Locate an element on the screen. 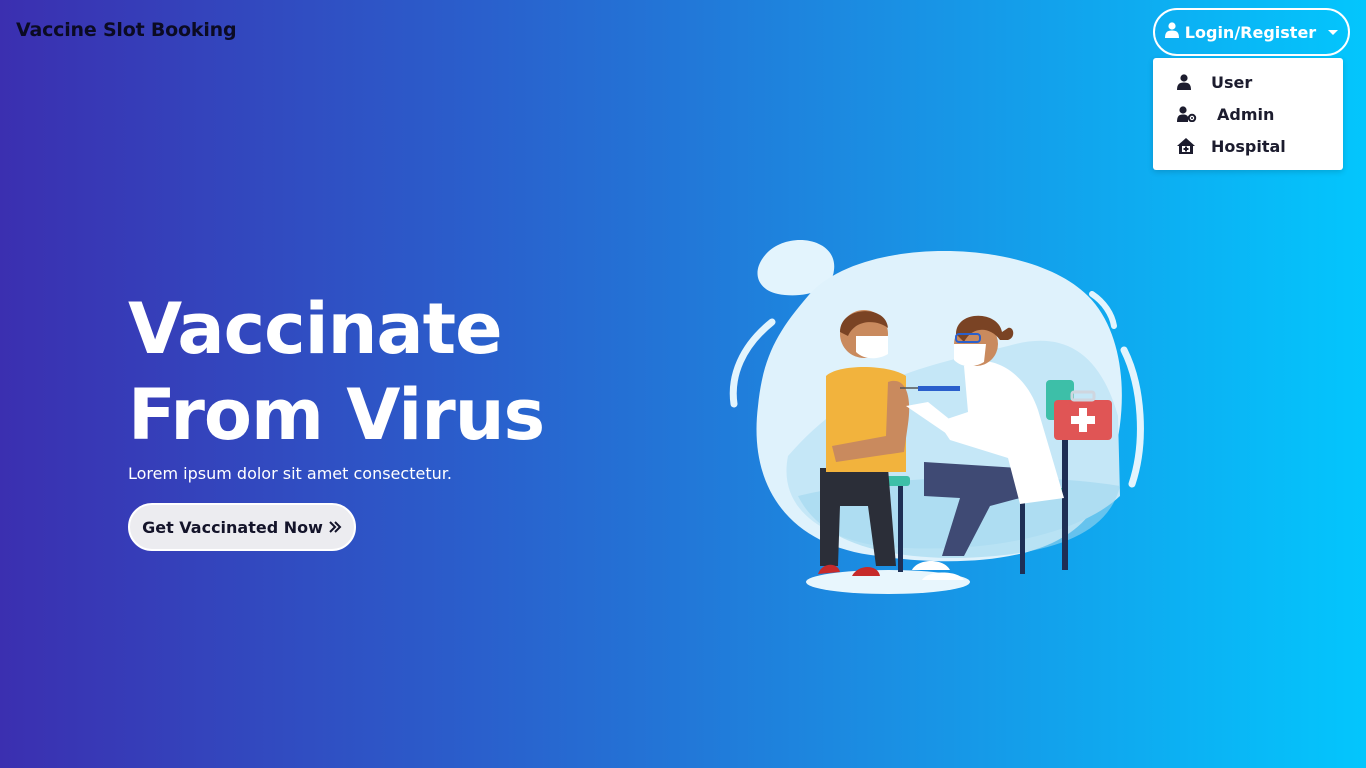  dropdown-item-admin: Admin is located at coordinates (1248, 114).